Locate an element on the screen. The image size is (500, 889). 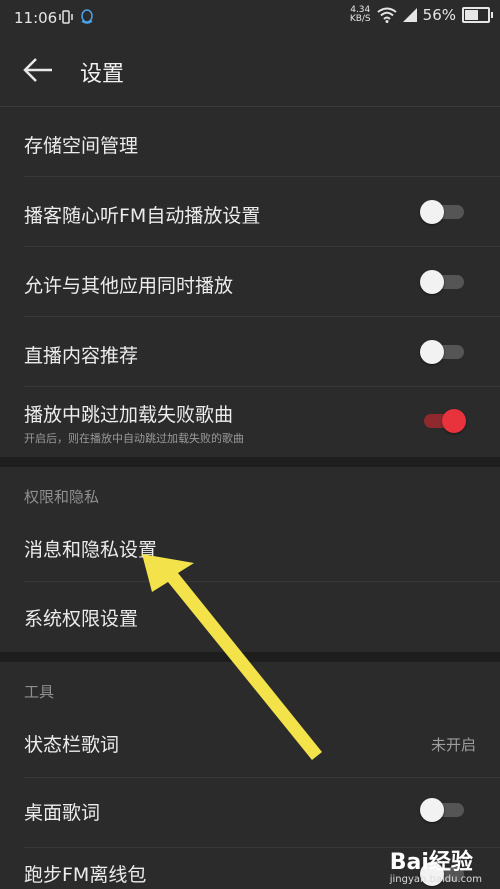
setting-live-recommend-label: 直播内容推荐 is located at coordinates (81, 356).